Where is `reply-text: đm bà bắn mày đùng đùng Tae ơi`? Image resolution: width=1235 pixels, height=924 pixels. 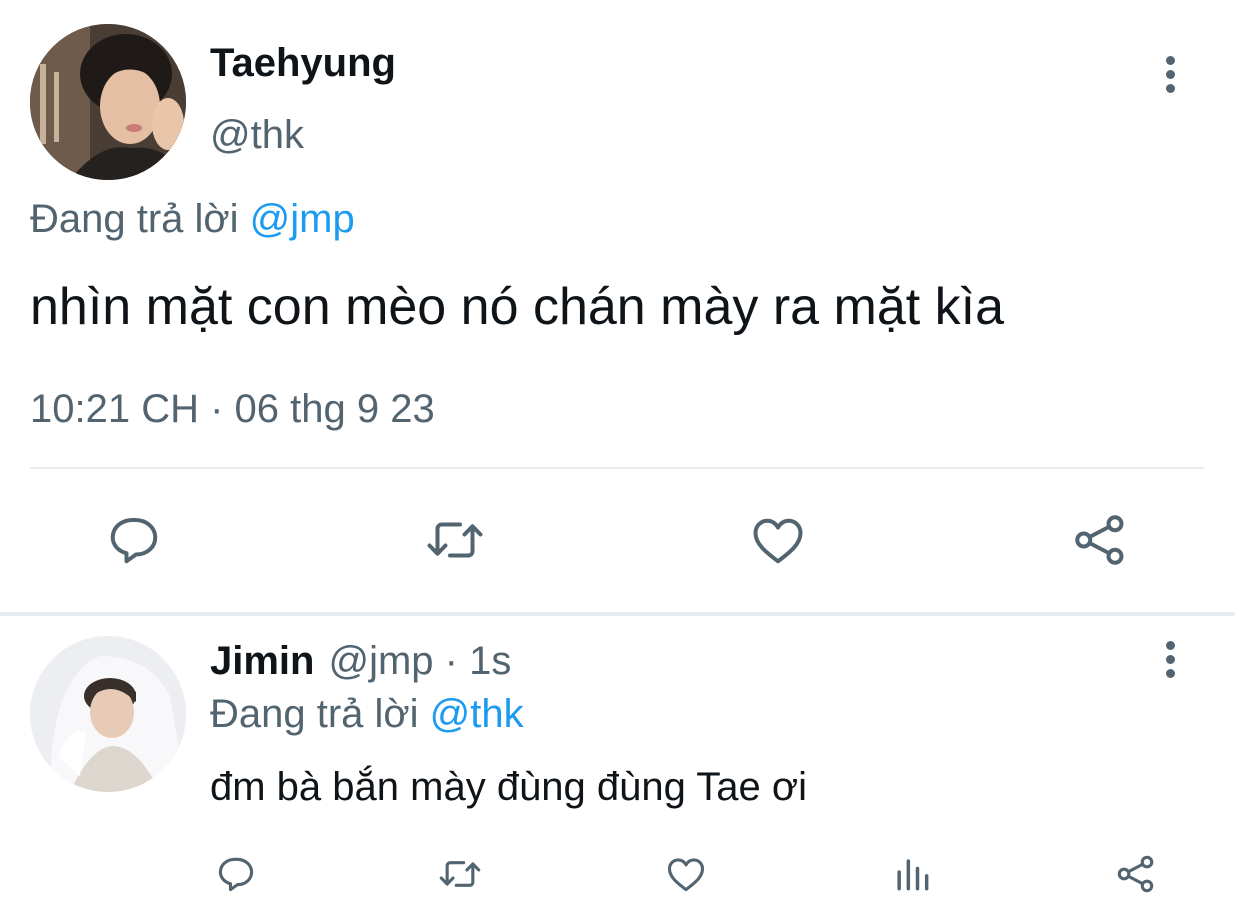 reply-text: đm bà bắn mày đùng đùng Tae ơi is located at coordinates (509, 787).